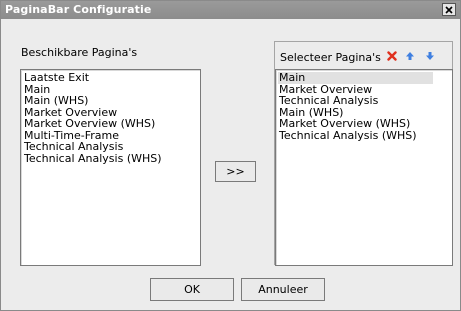 This screenshot has width=461, height=311. I want to click on list-item: Laatste Exit, so click(111, 78).